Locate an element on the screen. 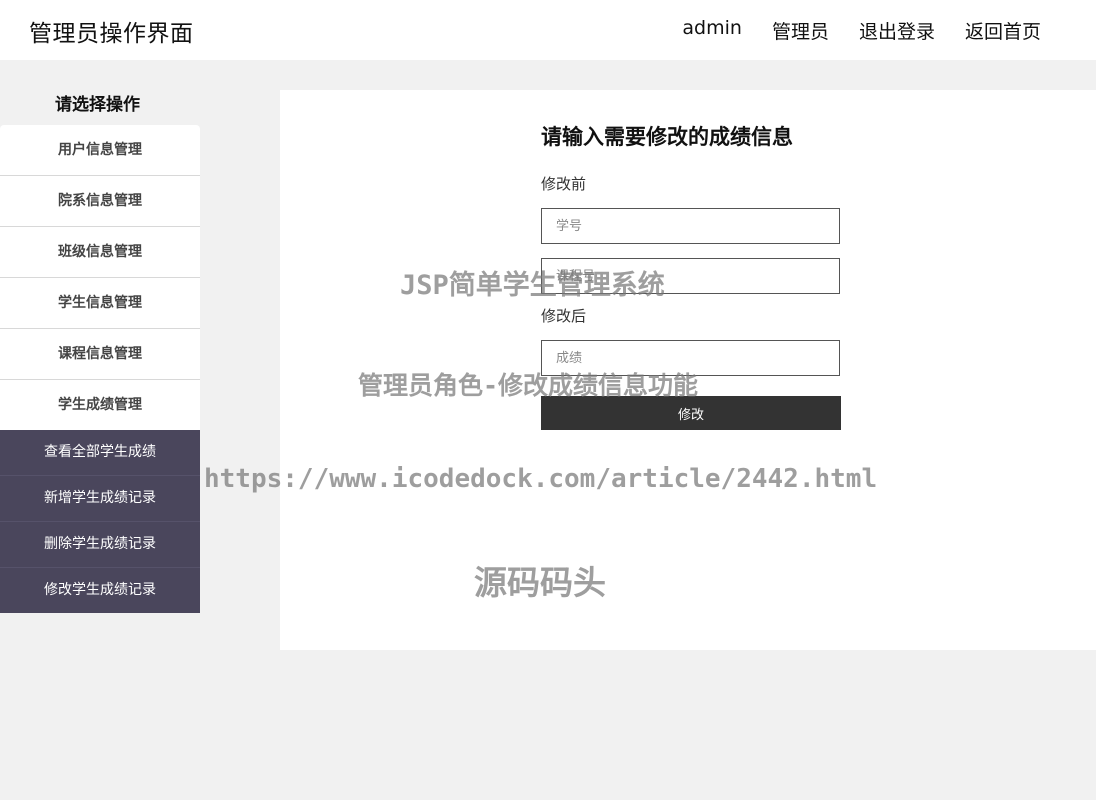 Image resolution: width=1096 pixels, height=800 pixels. score-input is located at coordinates (690, 358).